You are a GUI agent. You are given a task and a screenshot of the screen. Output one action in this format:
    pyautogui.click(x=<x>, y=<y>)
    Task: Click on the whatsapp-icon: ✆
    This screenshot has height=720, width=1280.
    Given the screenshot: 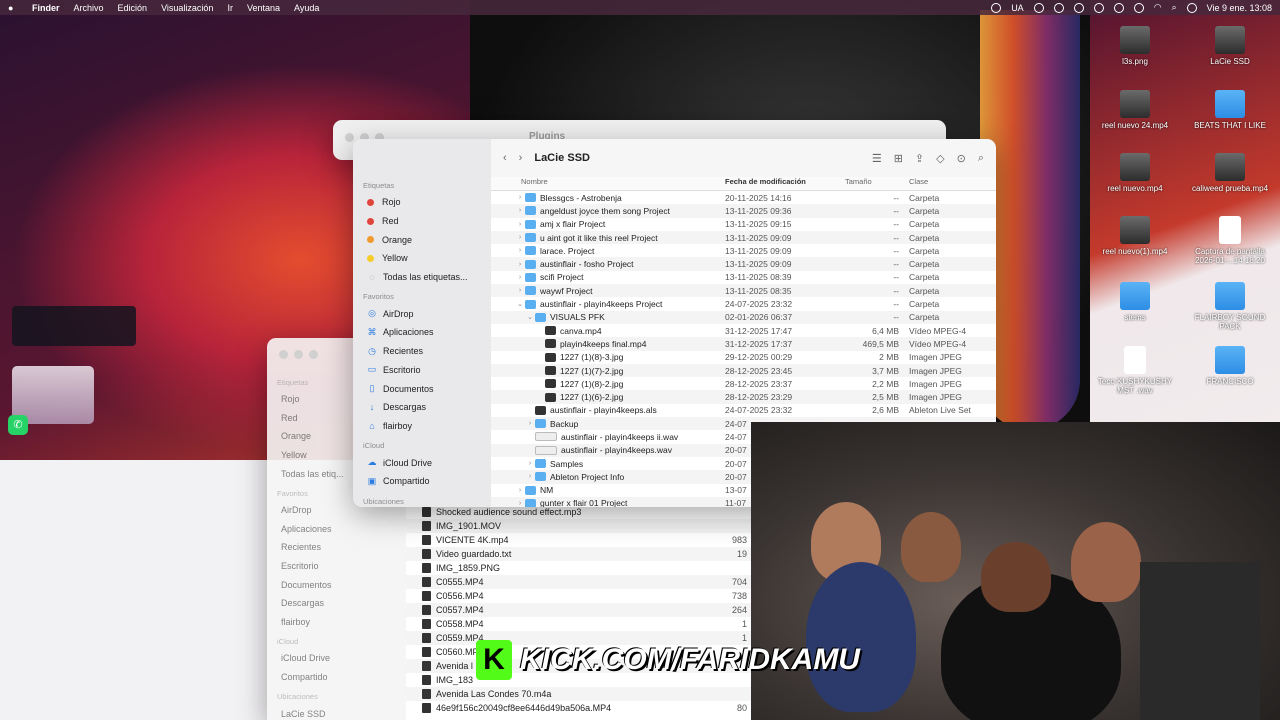 What is the action you would take?
    pyautogui.click(x=18, y=425)
    